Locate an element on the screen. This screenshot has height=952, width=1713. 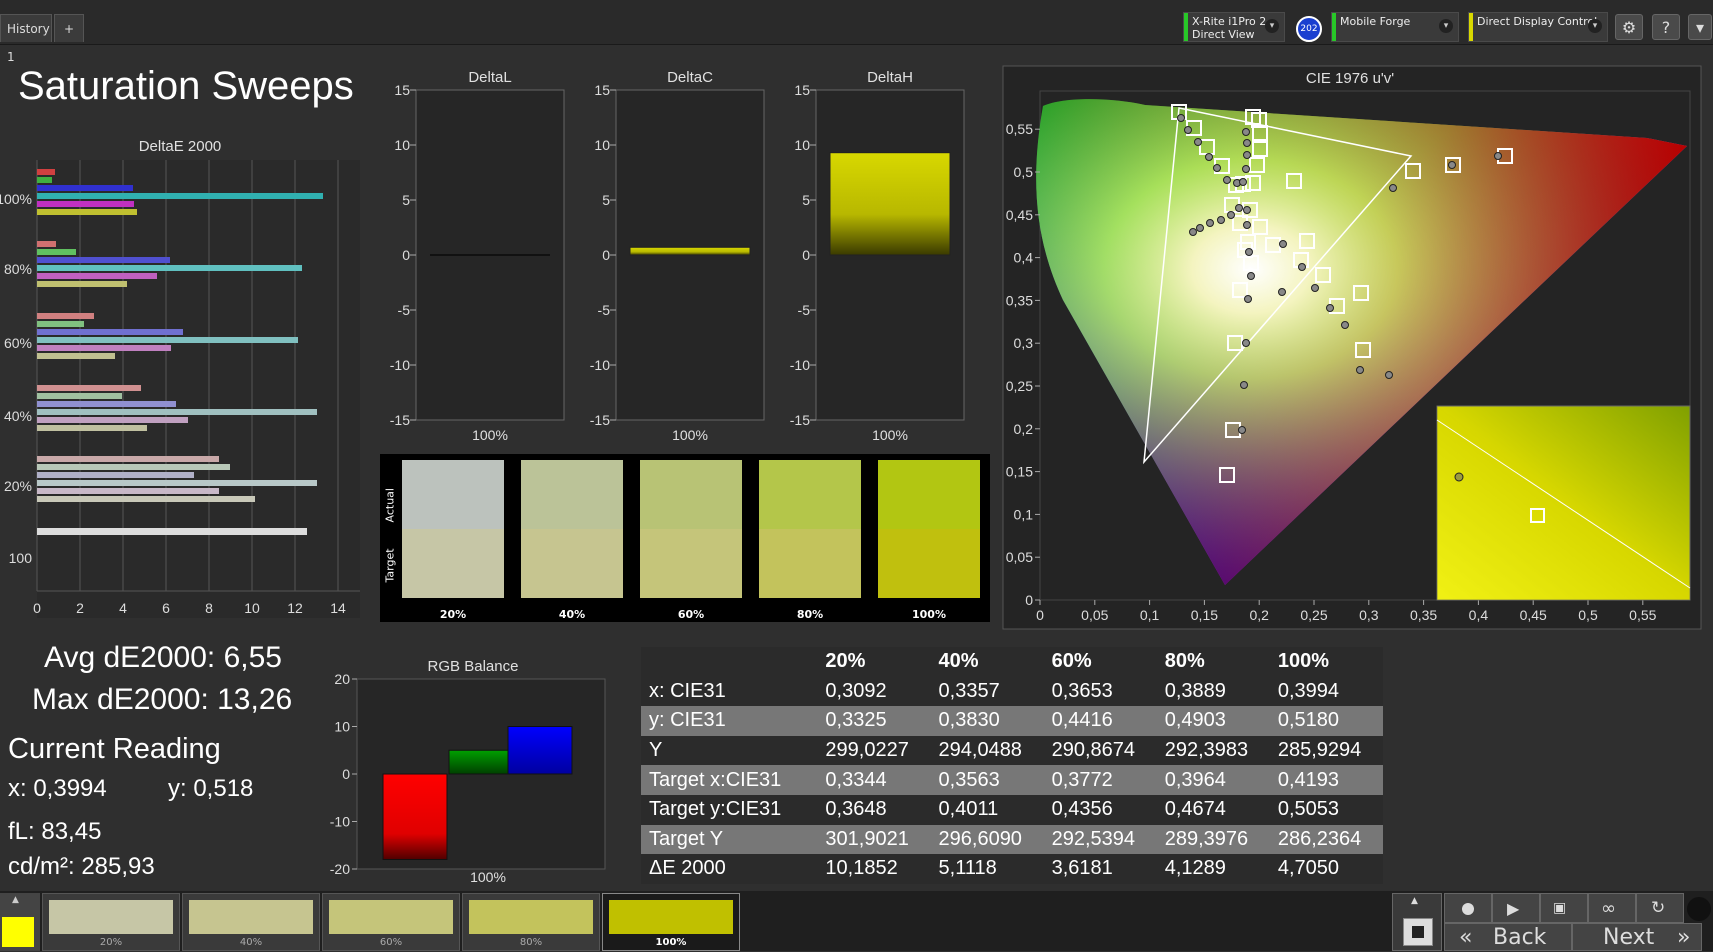
table-cell: 289,3976 is located at coordinates (1213, 839).